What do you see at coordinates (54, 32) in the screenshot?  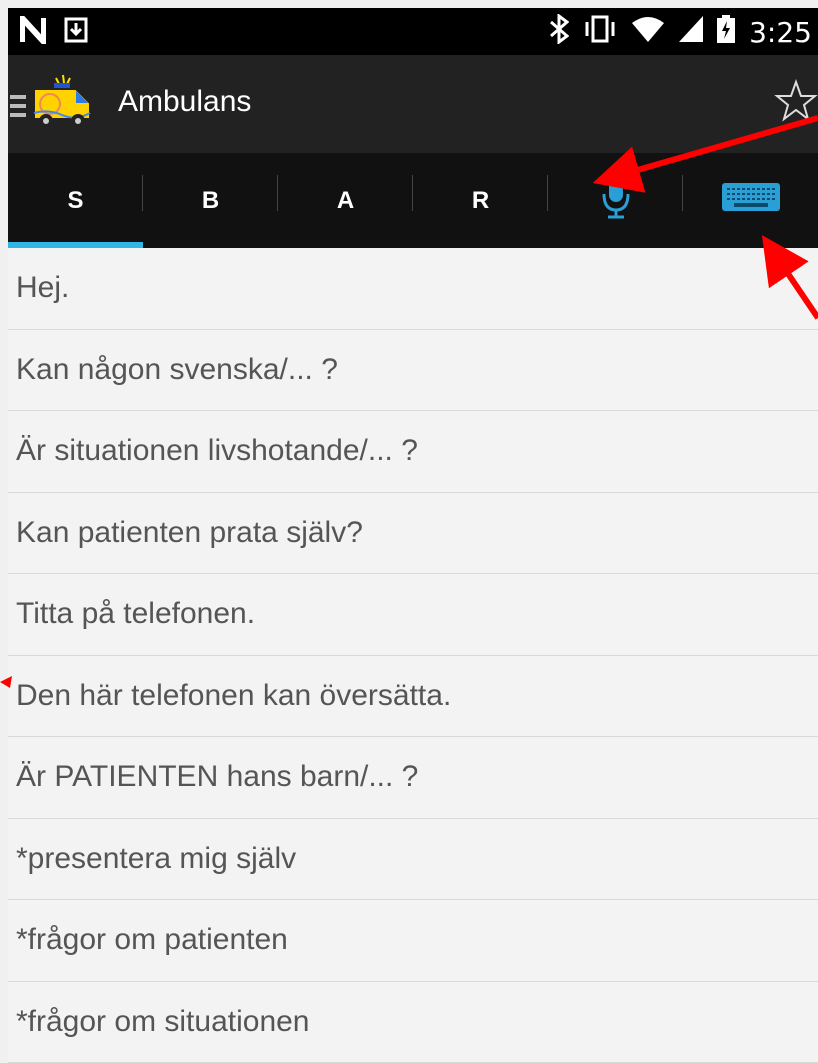 I see `status-left` at bounding box center [54, 32].